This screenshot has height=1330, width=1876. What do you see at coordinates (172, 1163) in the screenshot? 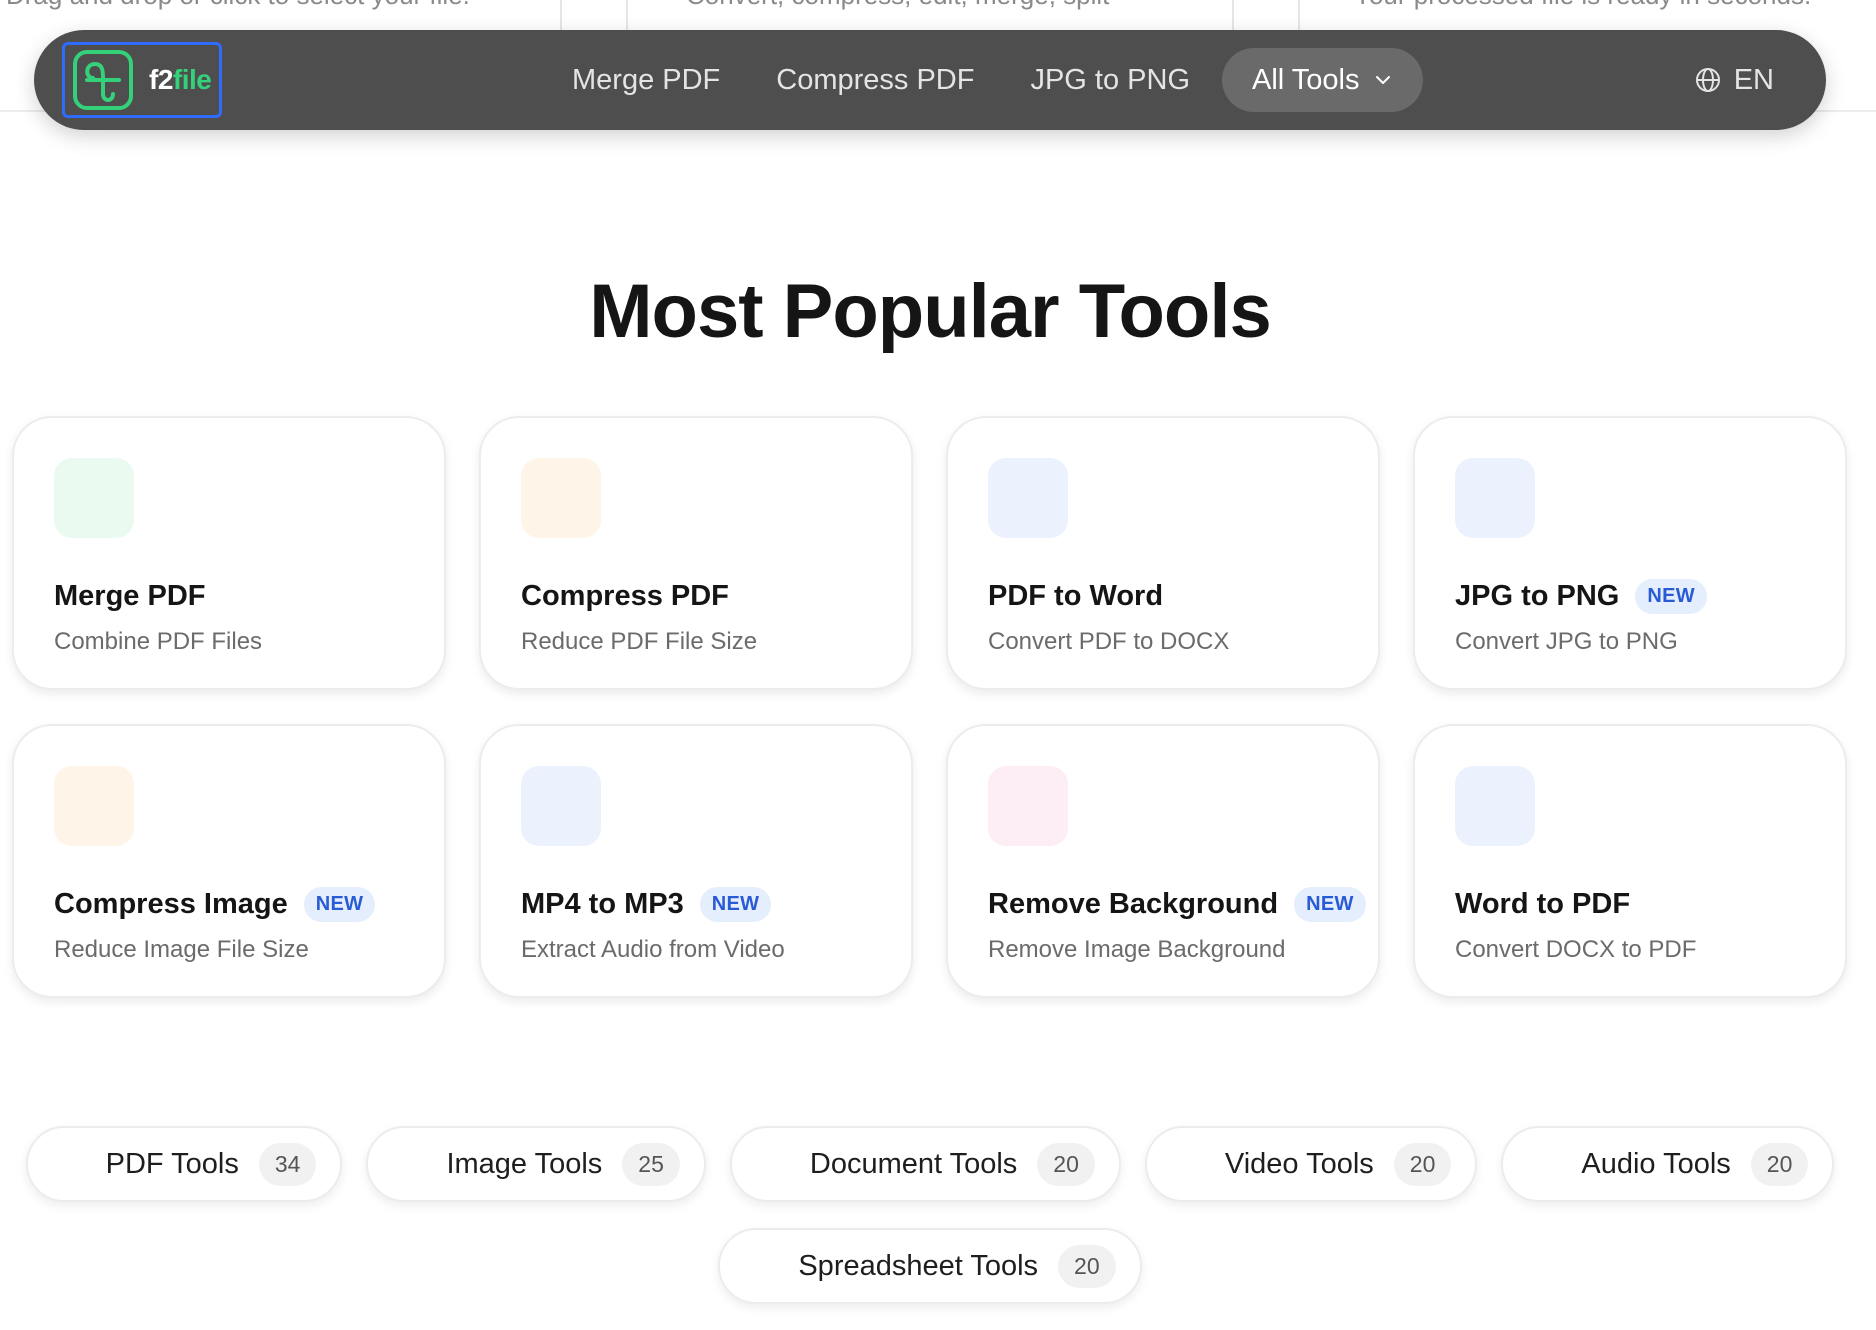
I see `category-label: PDF Tools` at bounding box center [172, 1163].